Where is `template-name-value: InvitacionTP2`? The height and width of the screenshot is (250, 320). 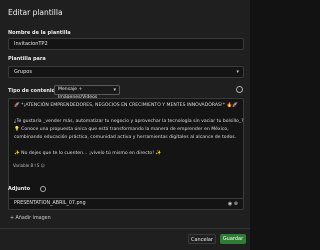
template-name-value: InvitacionTP2 is located at coordinates (31, 44).